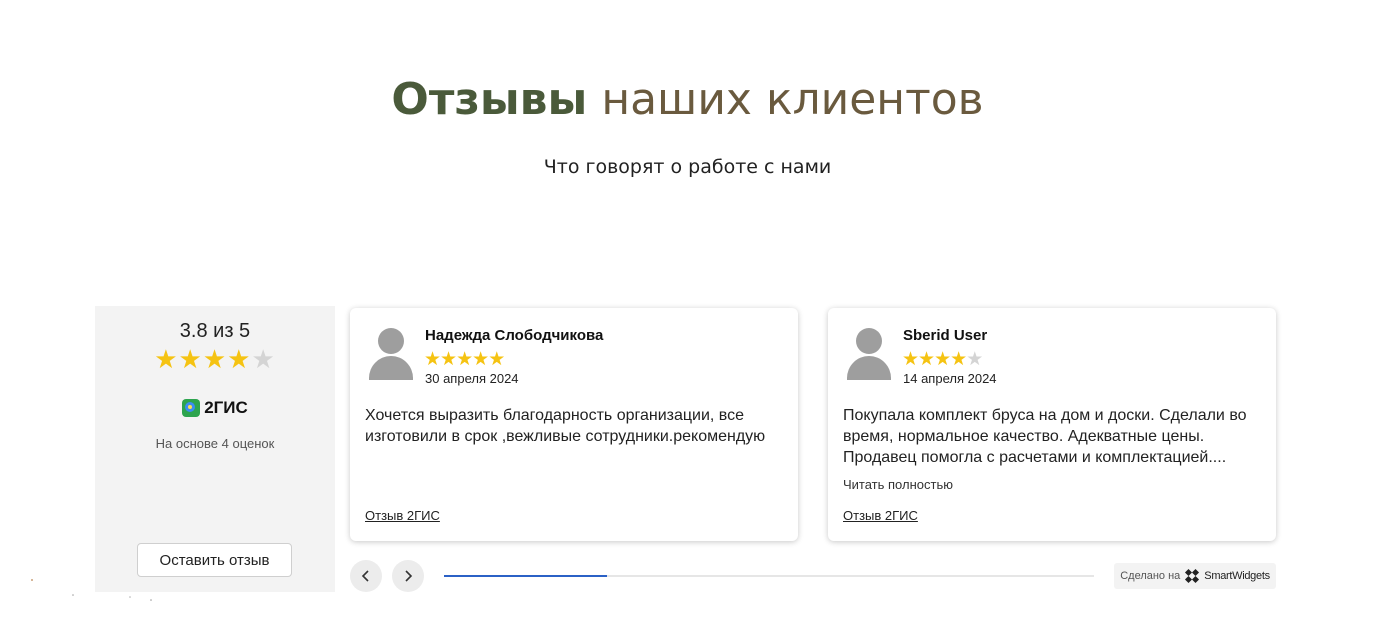 This screenshot has width=1395, height=644. Describe the element at coordinates (769, 576) in the screenshot. I see `carousel-progress` at that location.